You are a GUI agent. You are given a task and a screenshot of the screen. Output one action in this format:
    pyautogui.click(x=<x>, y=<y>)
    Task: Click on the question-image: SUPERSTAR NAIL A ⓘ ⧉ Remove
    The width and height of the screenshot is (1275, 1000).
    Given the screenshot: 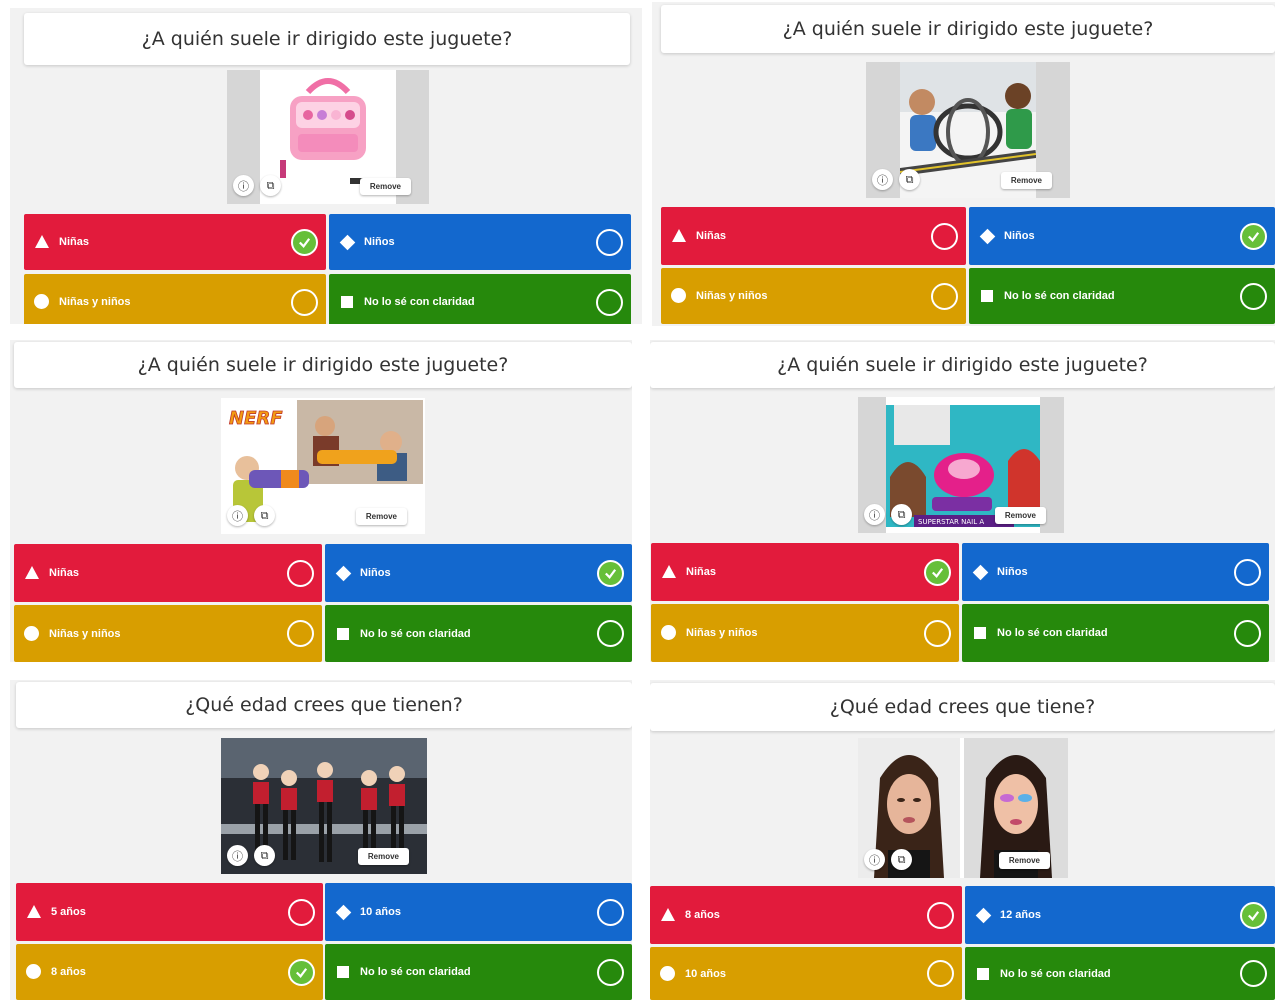 What is the action you would take?
    pyautogui.click(x=961, y=465)
    